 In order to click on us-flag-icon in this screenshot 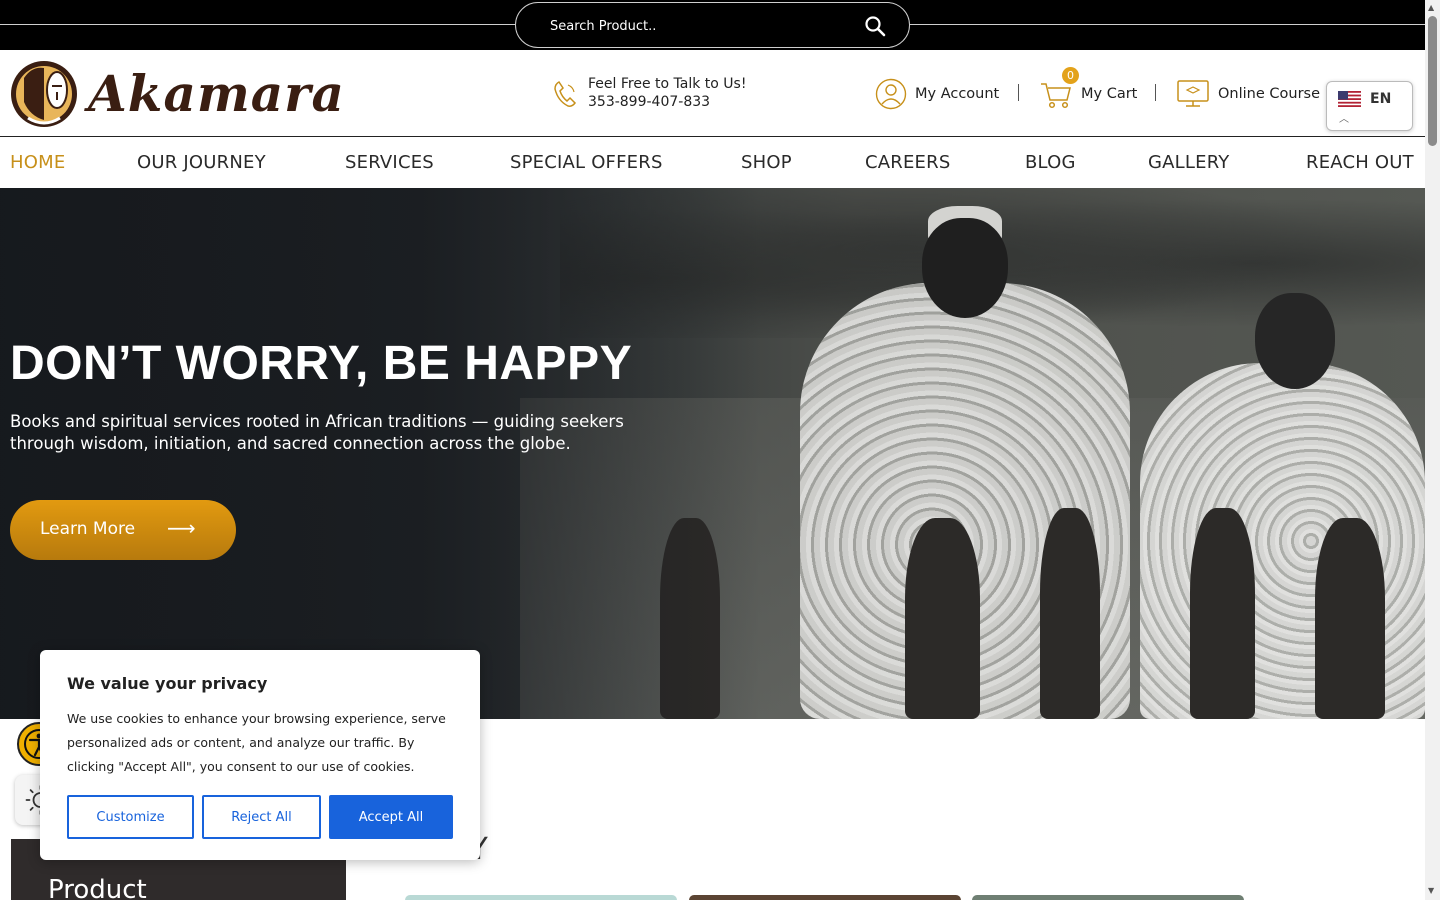, I will do `click(1349, 99)`.